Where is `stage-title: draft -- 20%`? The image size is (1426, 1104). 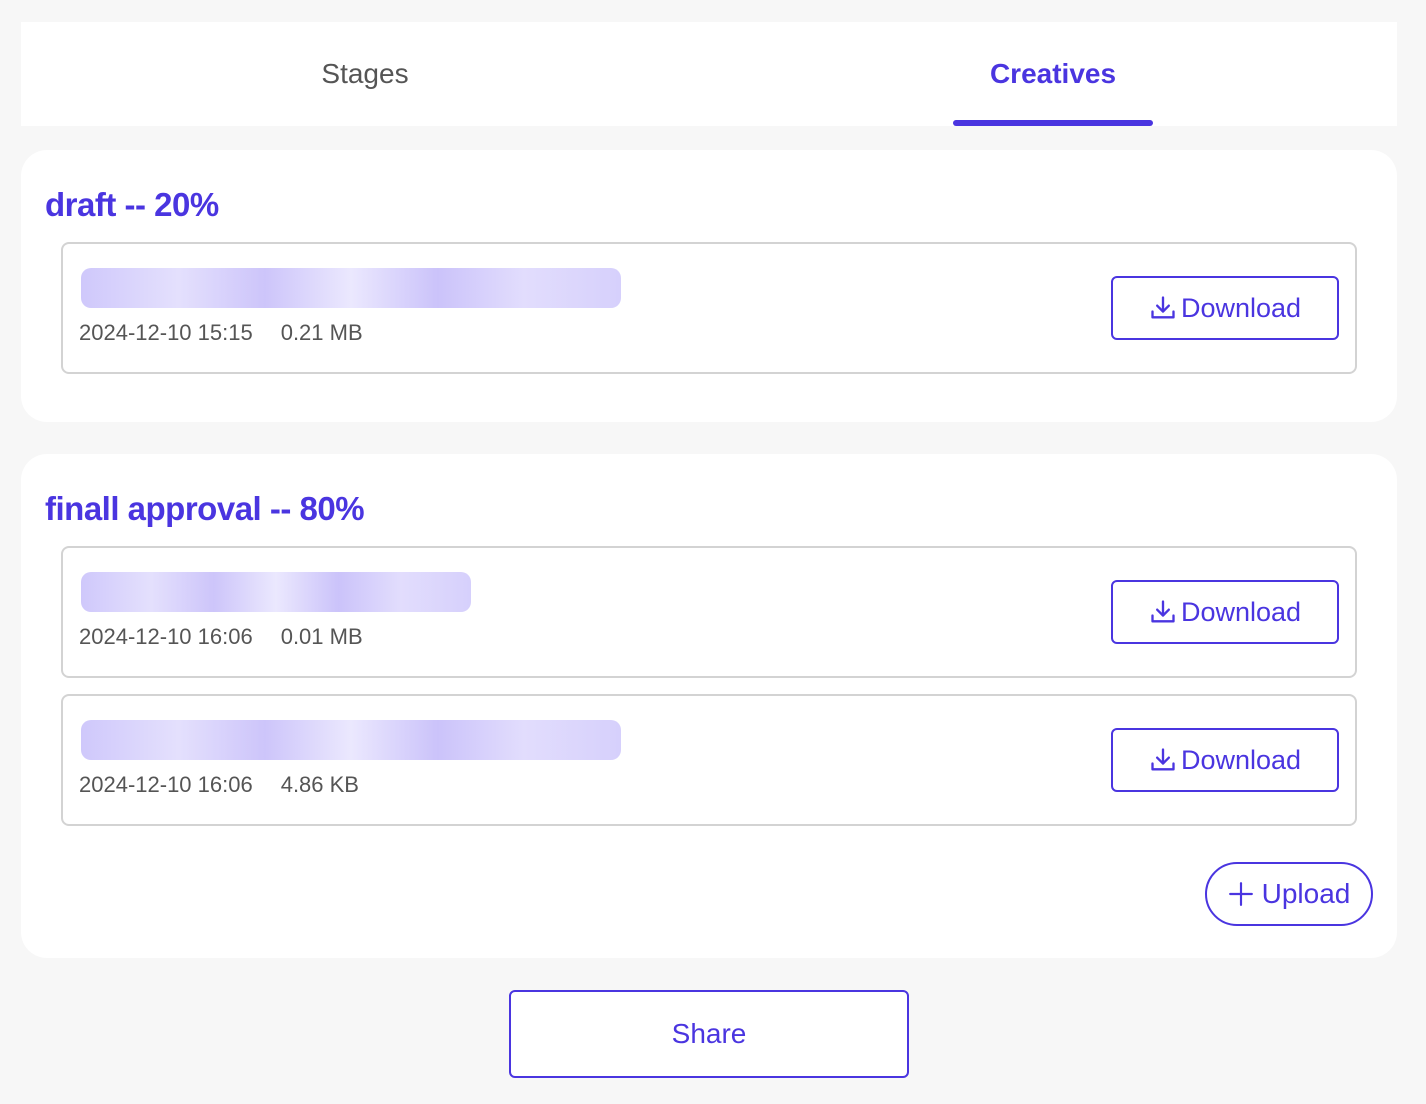 stage-title: draft -- 20% is located at coordinates (132, 204).